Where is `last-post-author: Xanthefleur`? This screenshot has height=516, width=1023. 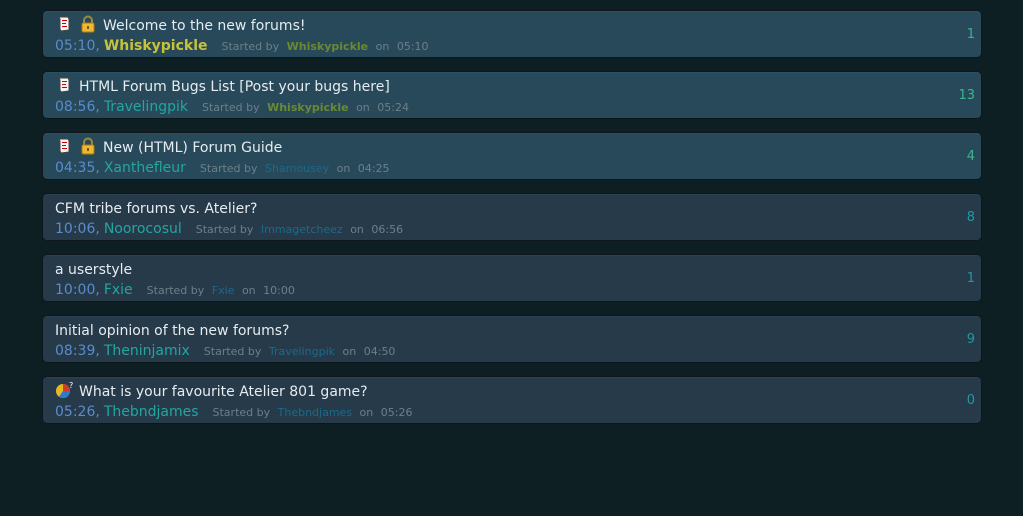 last-post-author: Xanthefleur is located at coordinates (145, 168).